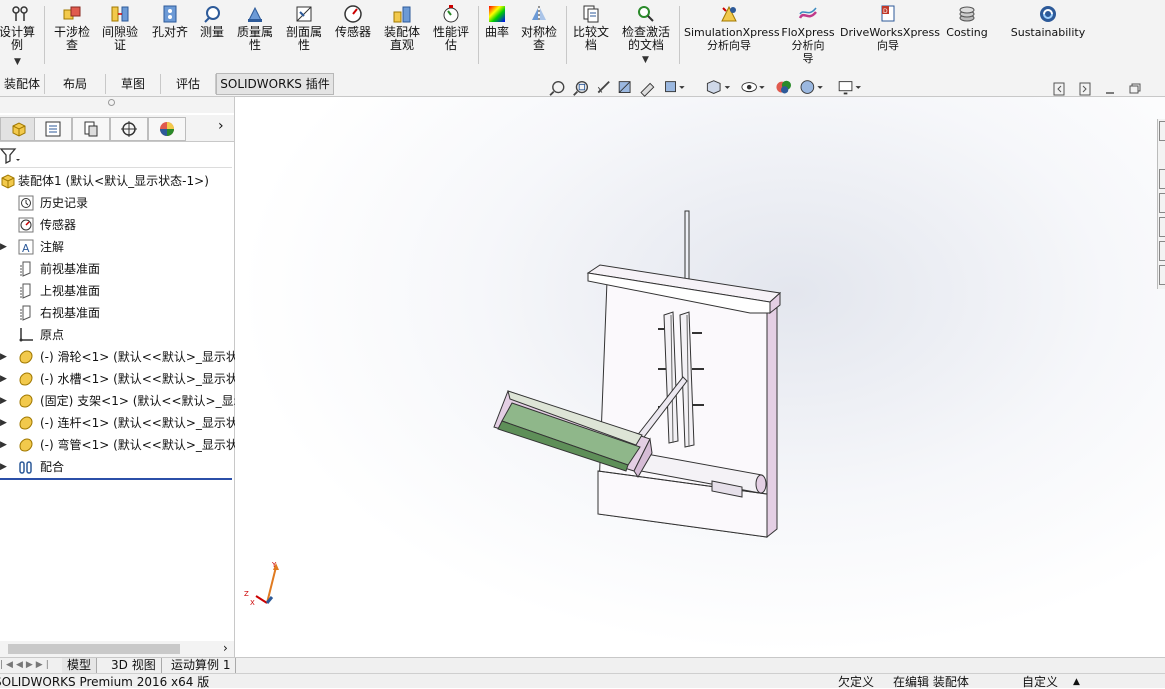 The height and width of the screenshot is (689, 1165). Describe the element at coordinates (1162, 179) in the screenshot. I see `task-pane-tab-library` at that location.